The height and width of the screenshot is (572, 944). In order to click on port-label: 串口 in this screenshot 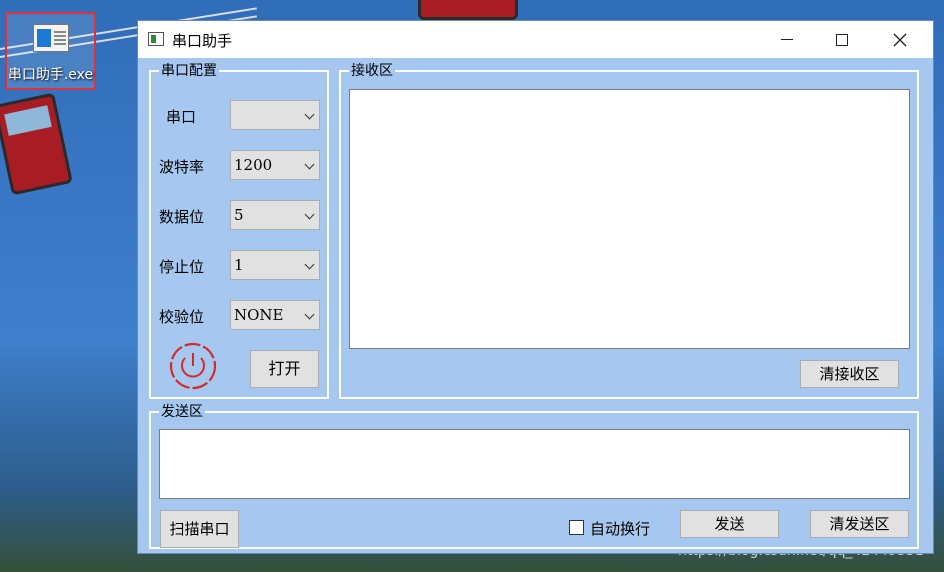, I will do `click(181, 117)`.